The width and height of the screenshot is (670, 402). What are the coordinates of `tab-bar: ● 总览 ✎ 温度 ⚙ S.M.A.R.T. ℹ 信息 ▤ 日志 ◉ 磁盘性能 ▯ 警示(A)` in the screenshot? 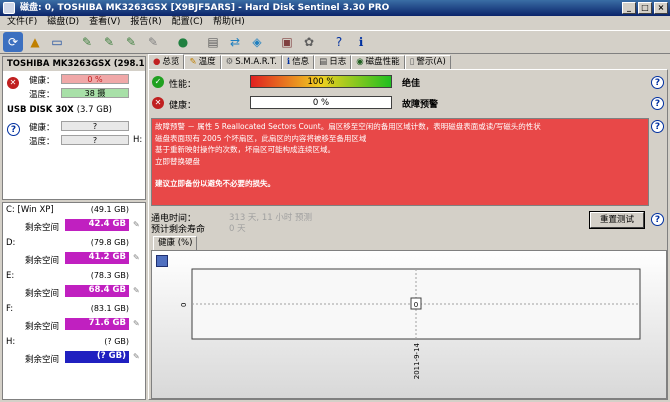 It's located at (299, 61).